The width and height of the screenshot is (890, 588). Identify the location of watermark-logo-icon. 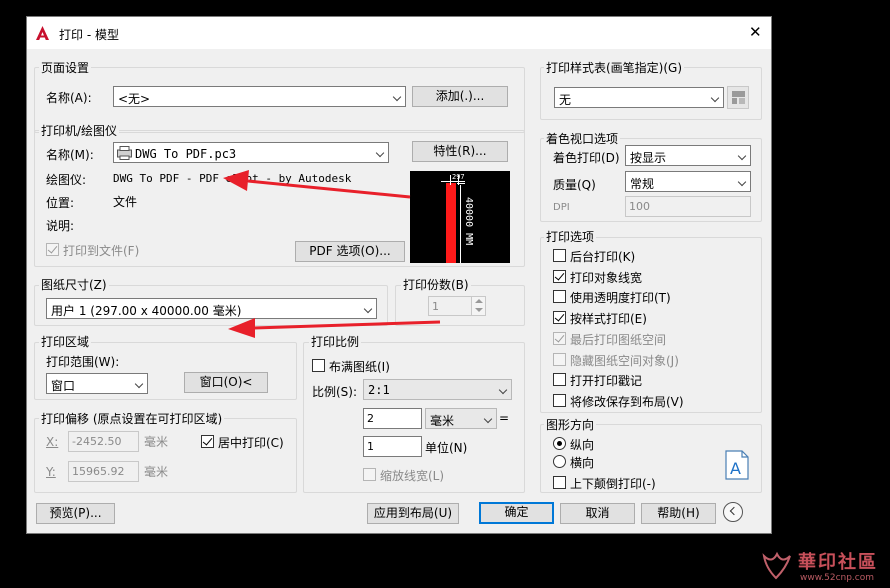
(776, 565).